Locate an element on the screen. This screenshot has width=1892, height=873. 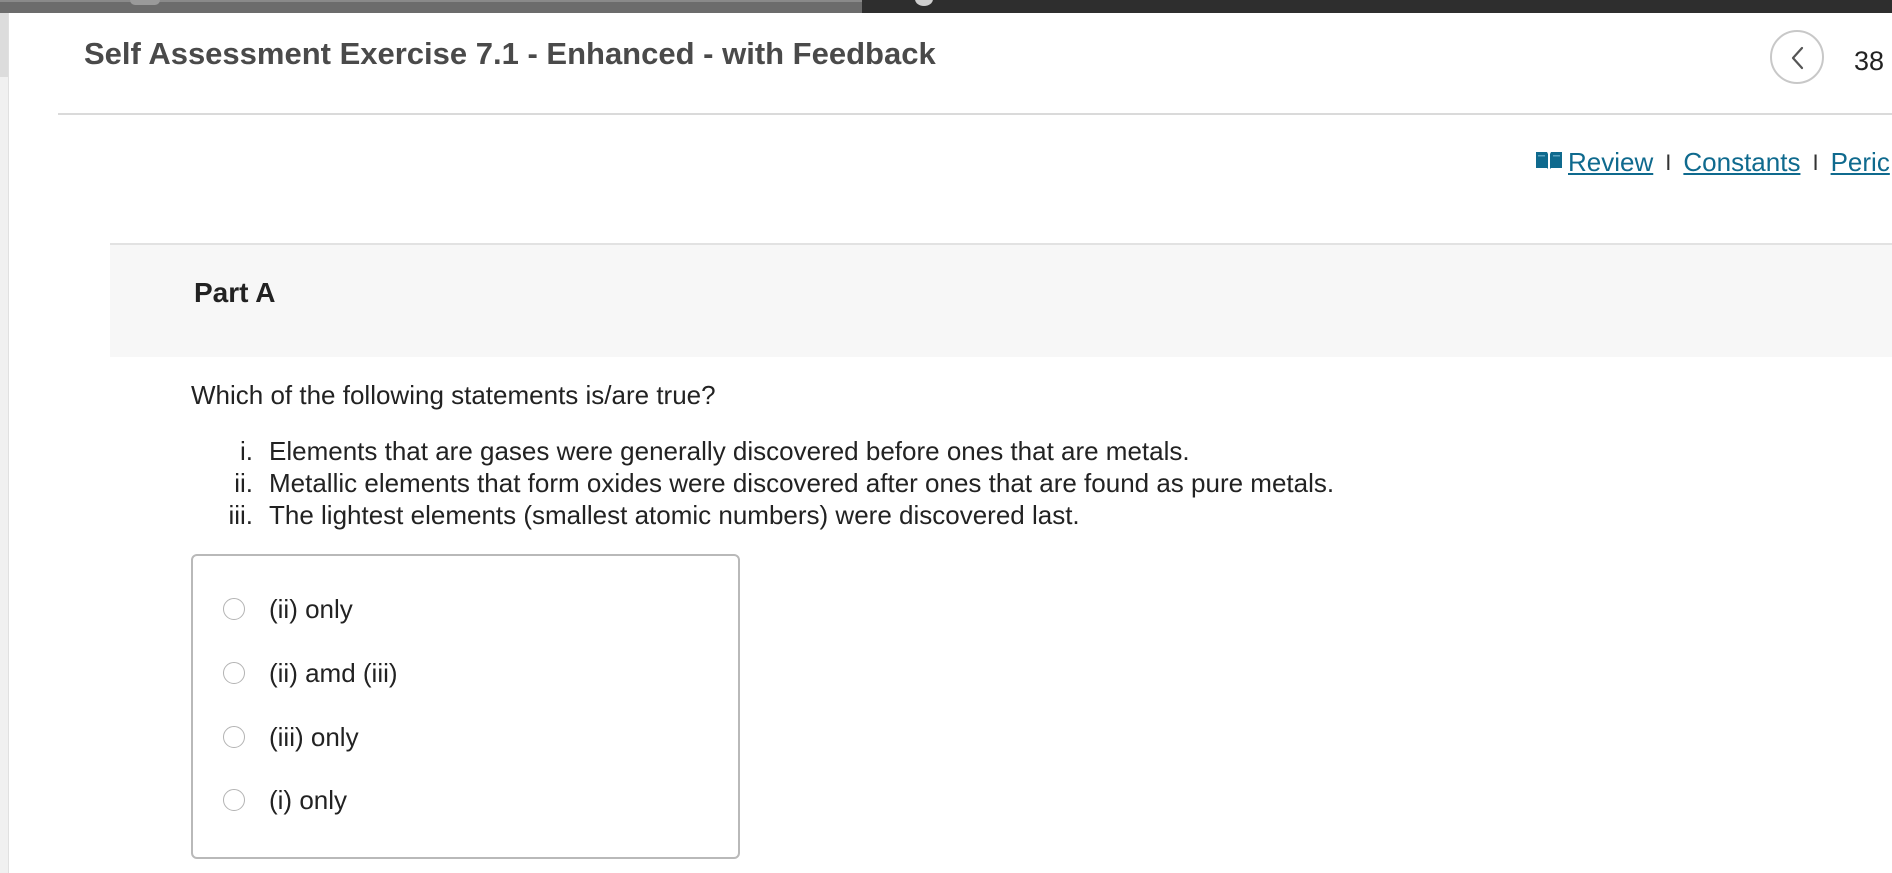
statement-number: iii. is located at coordinates (240, 515).